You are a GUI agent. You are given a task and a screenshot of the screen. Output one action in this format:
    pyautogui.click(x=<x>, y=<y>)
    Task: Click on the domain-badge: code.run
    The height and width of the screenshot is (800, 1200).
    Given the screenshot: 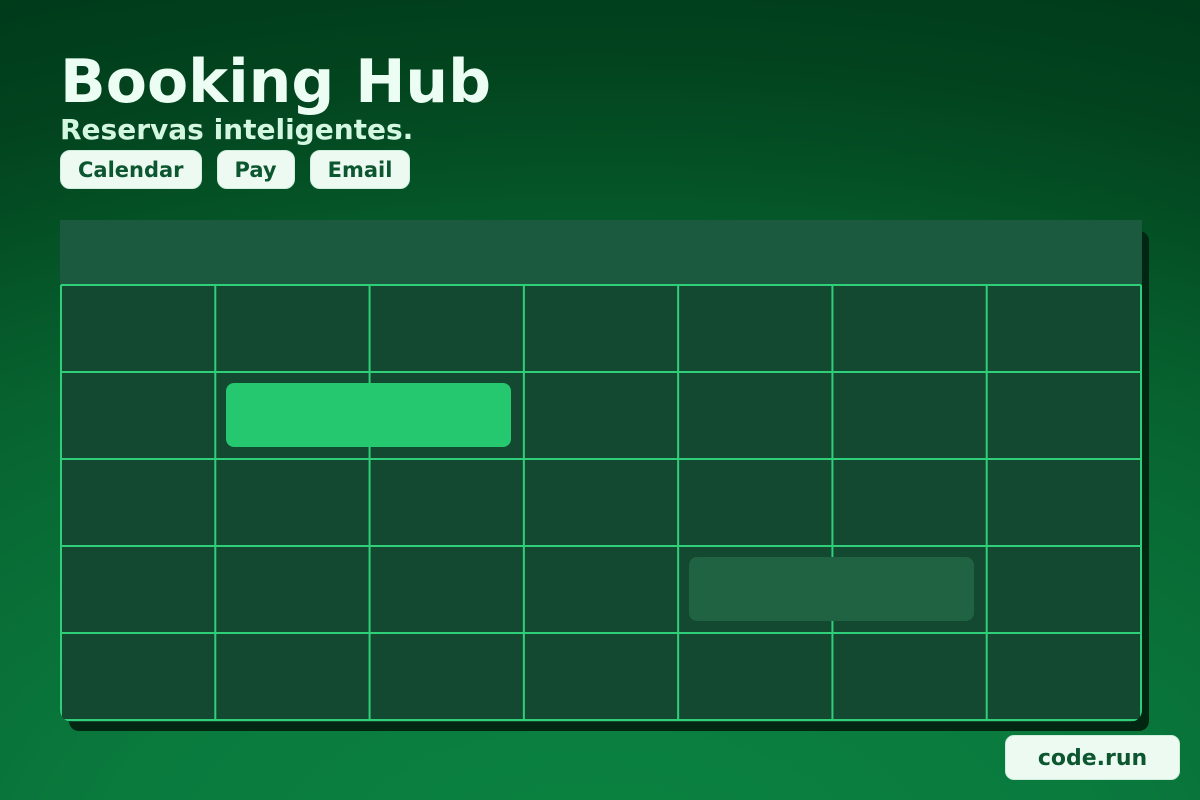 What is the action you would take?
    pyautogui.click(x=1092, y=757)
    